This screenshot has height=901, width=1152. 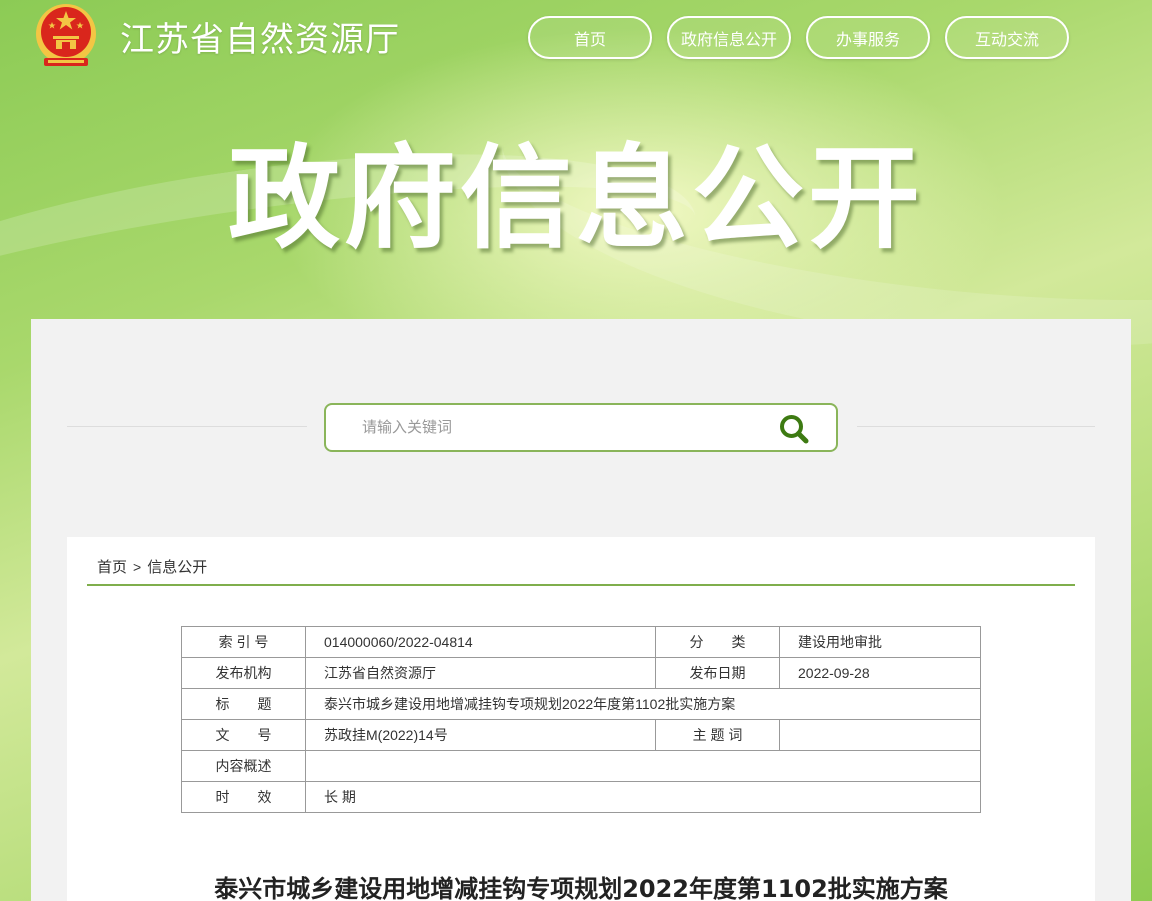 What do you see at coordinates (243, 735) in the screenshot?
I see `docno-label: 文 号` at bounding box center [243, 735].